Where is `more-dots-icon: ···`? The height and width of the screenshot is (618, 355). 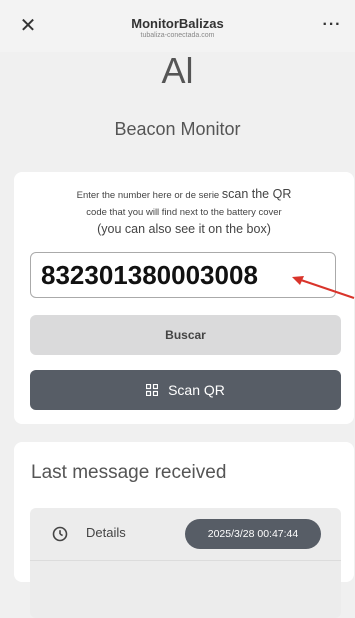 more-dots-icon: ··· is located at coordinates (332, 26).